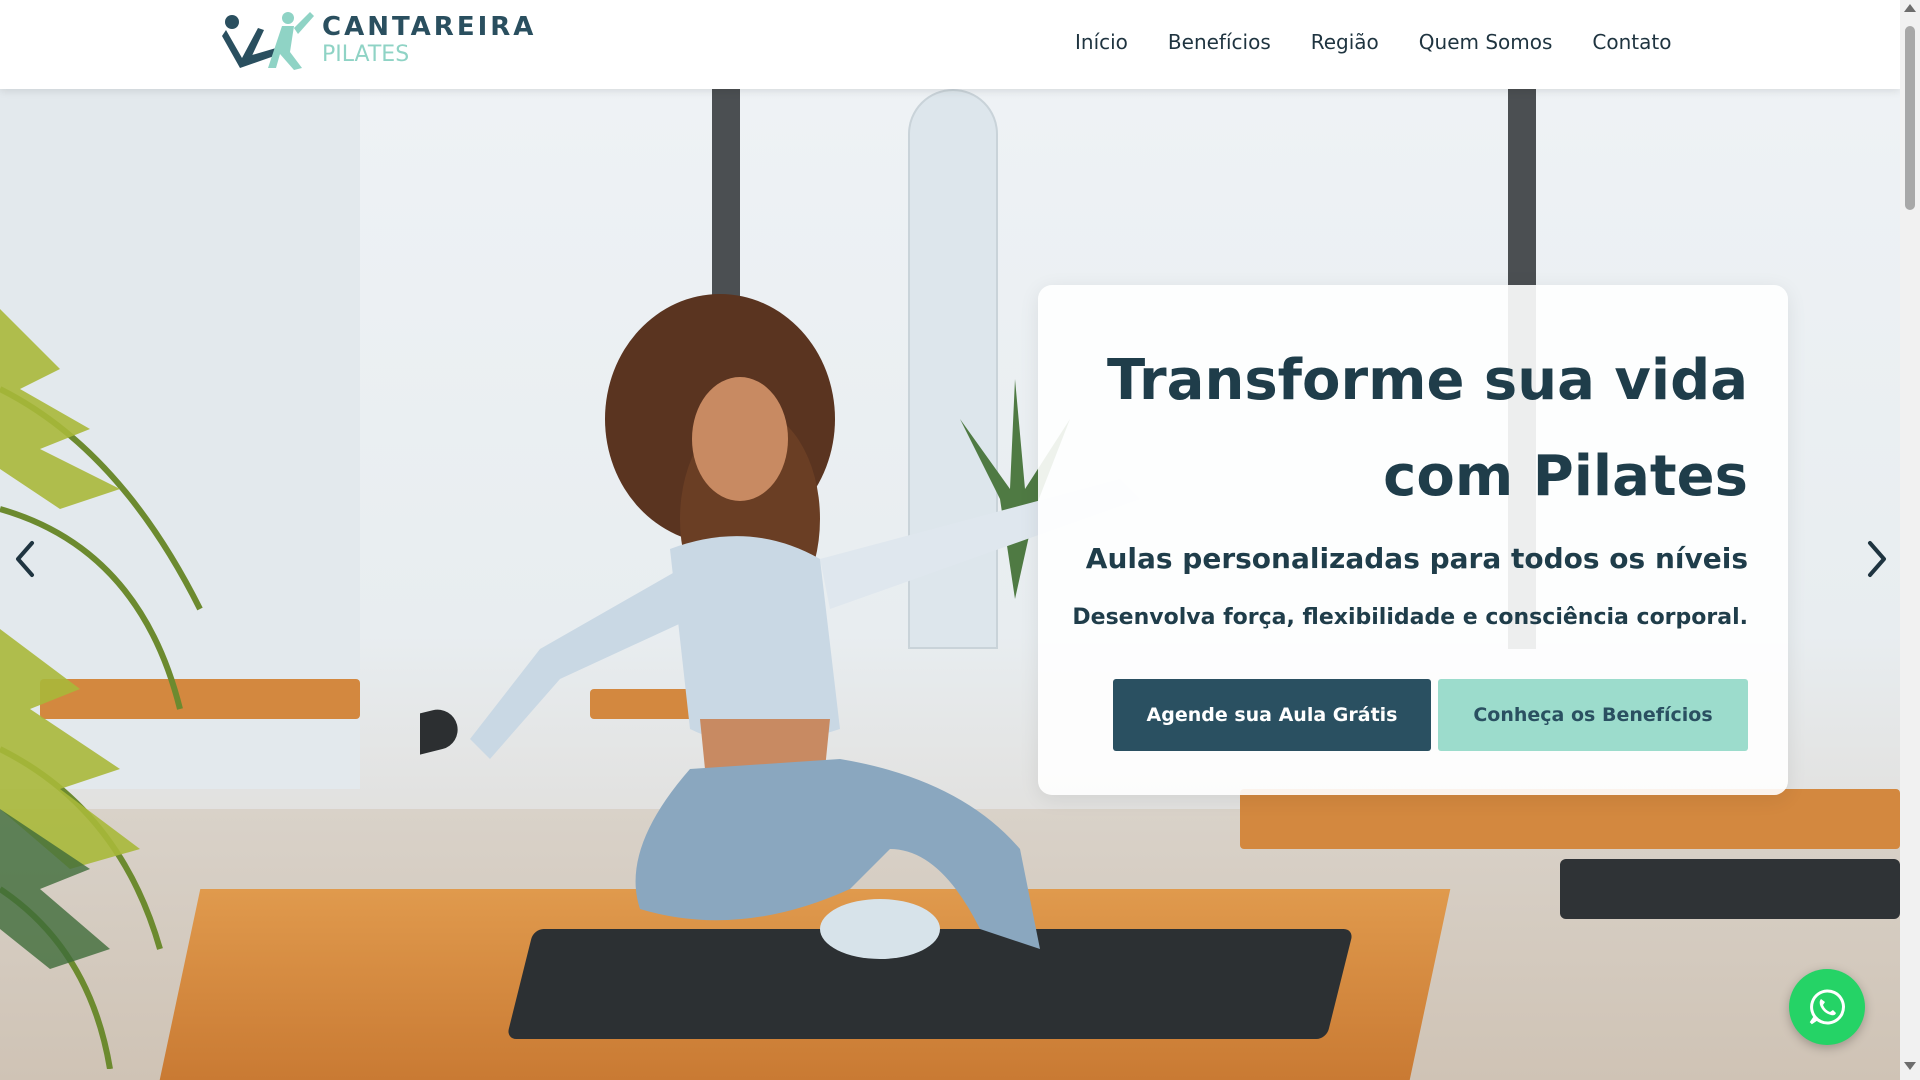 Image resolution: width=1920 pixels, height=1080 pixels. I want to click on brand-tagline: PILATES, so click(366, 54).